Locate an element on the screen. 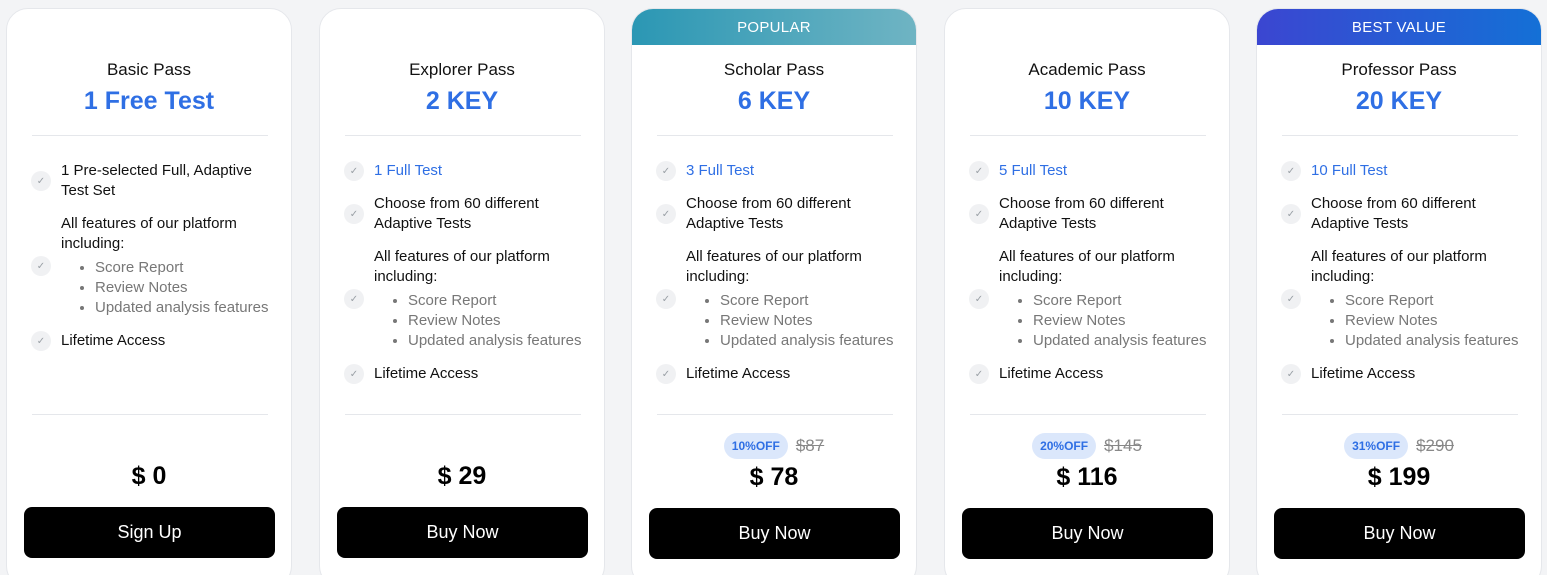 This screenshot has height=575, width=1547. plan-quantity: 2 KEY is located at coordinates (462, 101).